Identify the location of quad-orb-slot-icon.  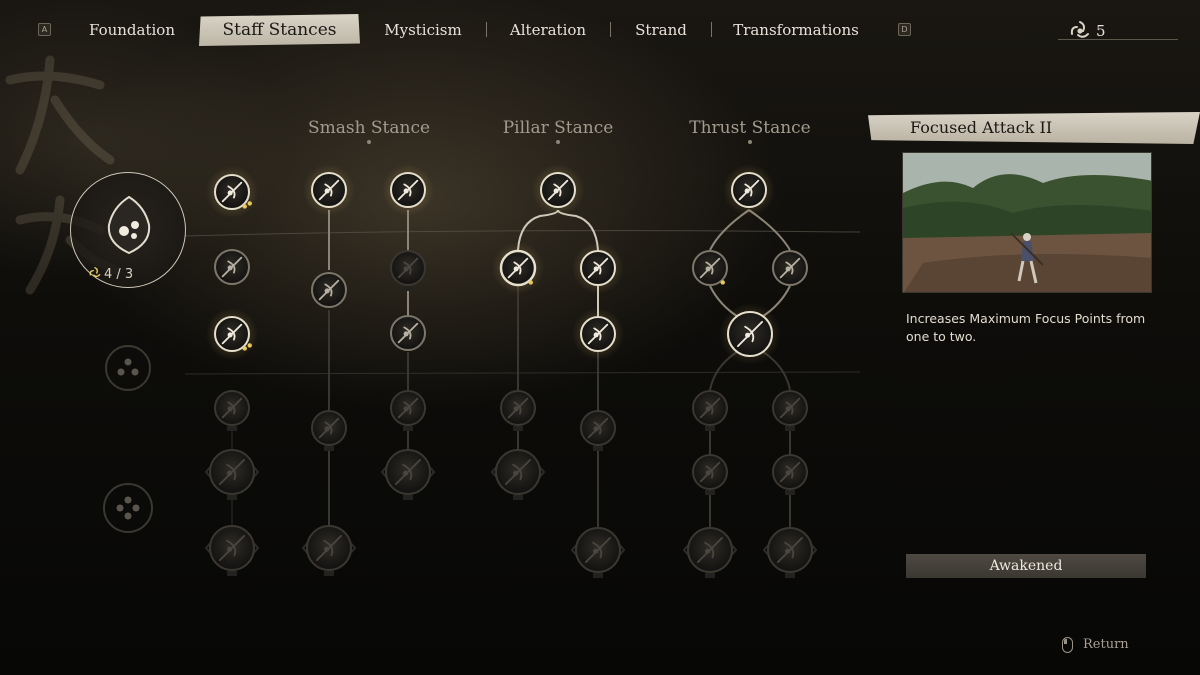
(128, 508).